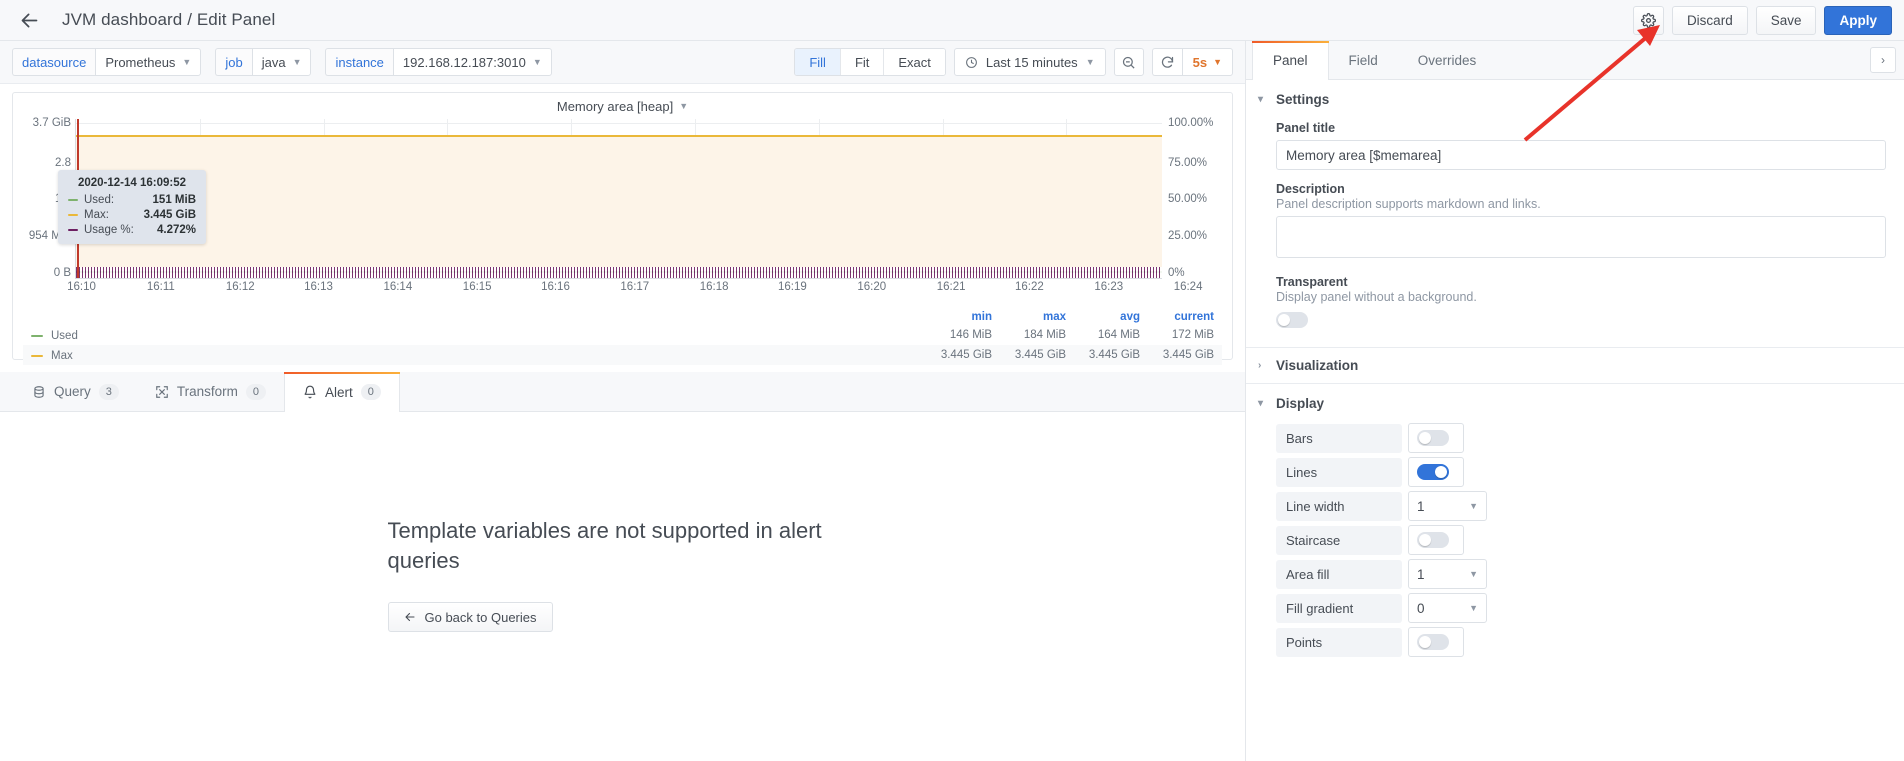 The height and width of the screenshot is (761, 1904). Describe the element at coordinates (1575, 403) in the screenshot. I see `display-section-header: ▾ Display` at that location.